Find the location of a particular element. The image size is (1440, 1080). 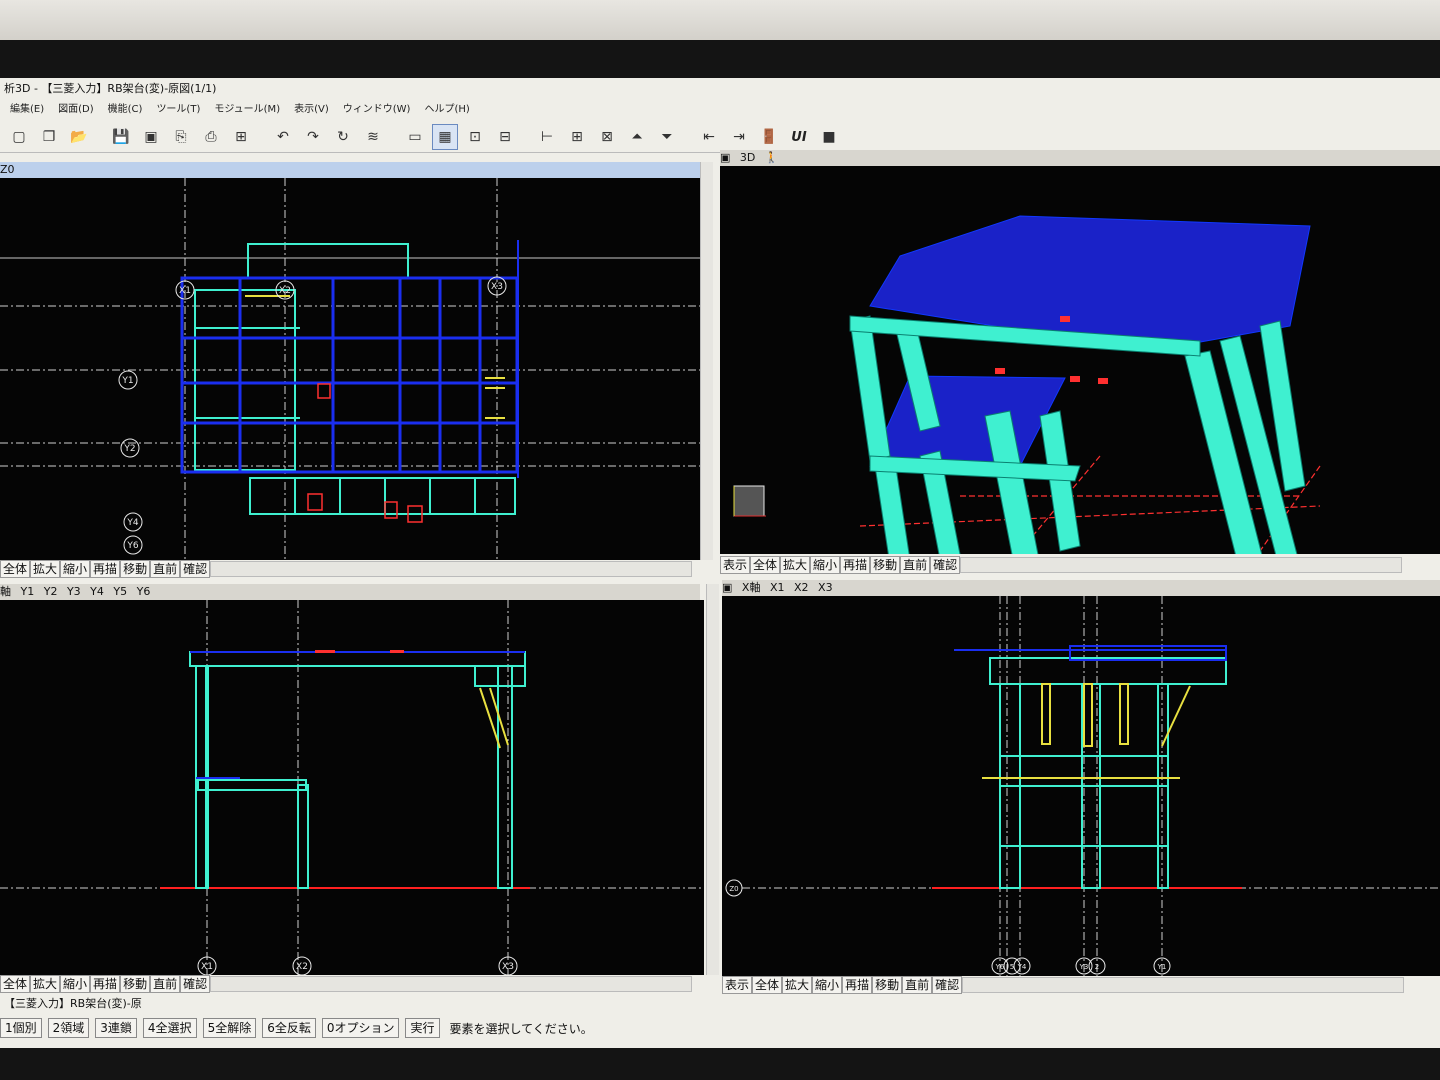

menu-help: ヘルプ(H) is located at coordinates (446, 110).